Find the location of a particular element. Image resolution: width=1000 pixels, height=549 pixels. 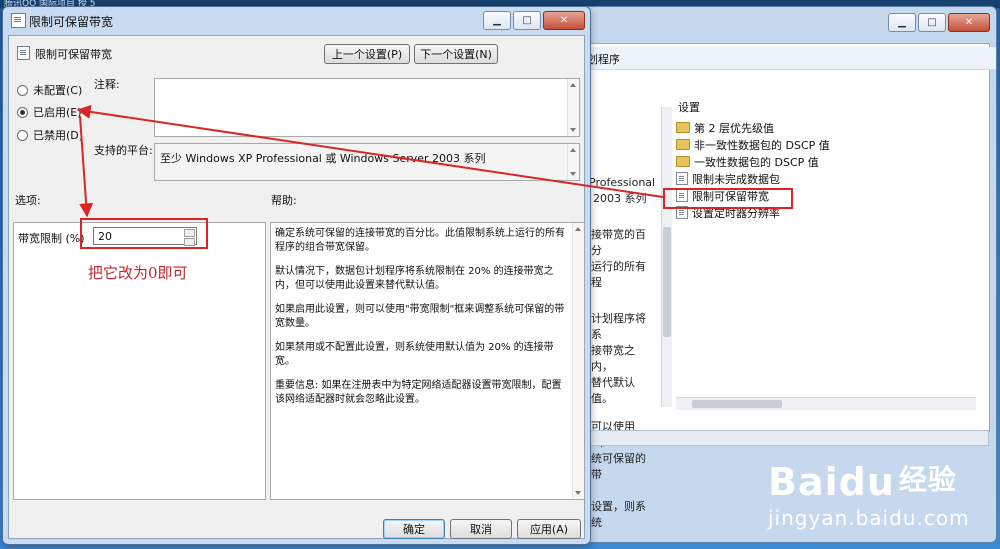

baidu-logo-text: du is located at coordinates (866, 482).